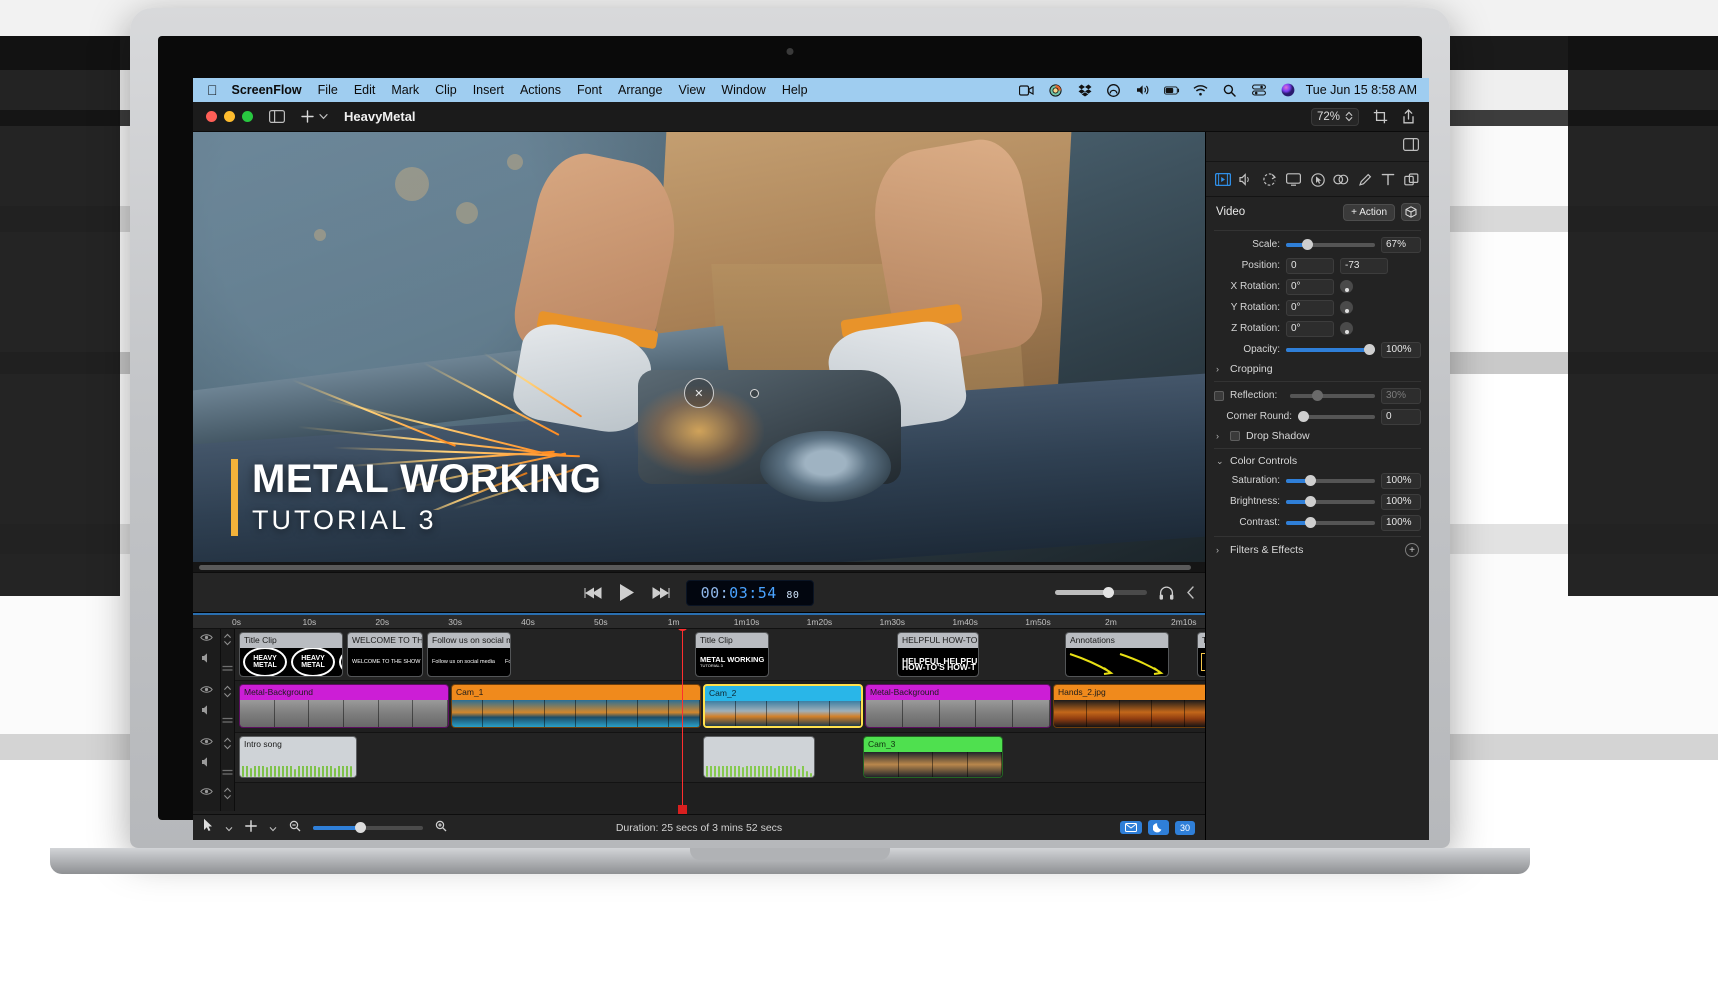 The width and height of the screenshot is (1718, 996). What do you see at coordinates (1380, 116) in the screenshot?
I see `crop-icon` at bounding box center [1380, 116].